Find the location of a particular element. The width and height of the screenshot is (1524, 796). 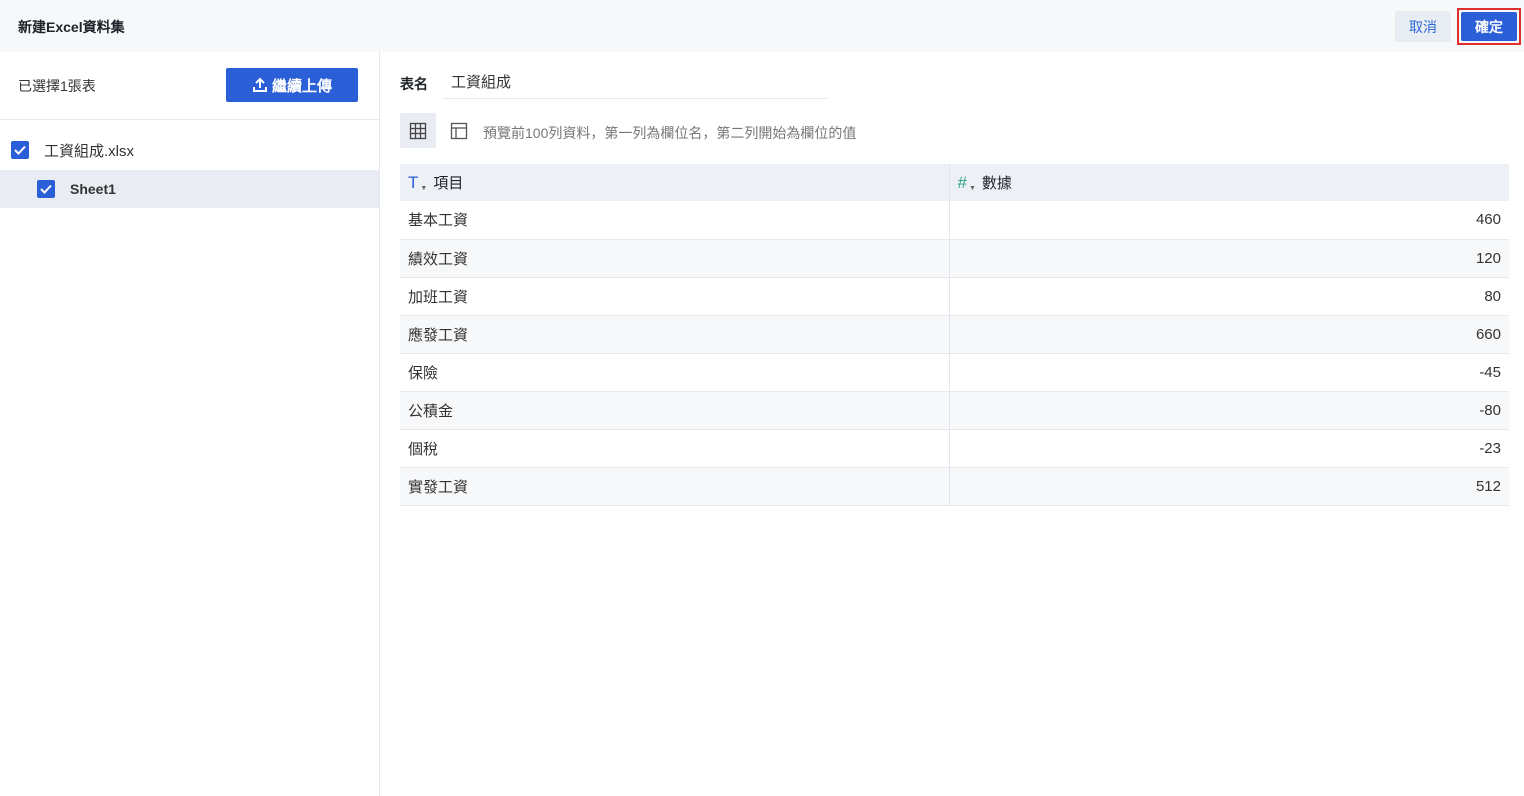

column-header-data: # ▼ 數據 is located at coordinates (1229, 182).